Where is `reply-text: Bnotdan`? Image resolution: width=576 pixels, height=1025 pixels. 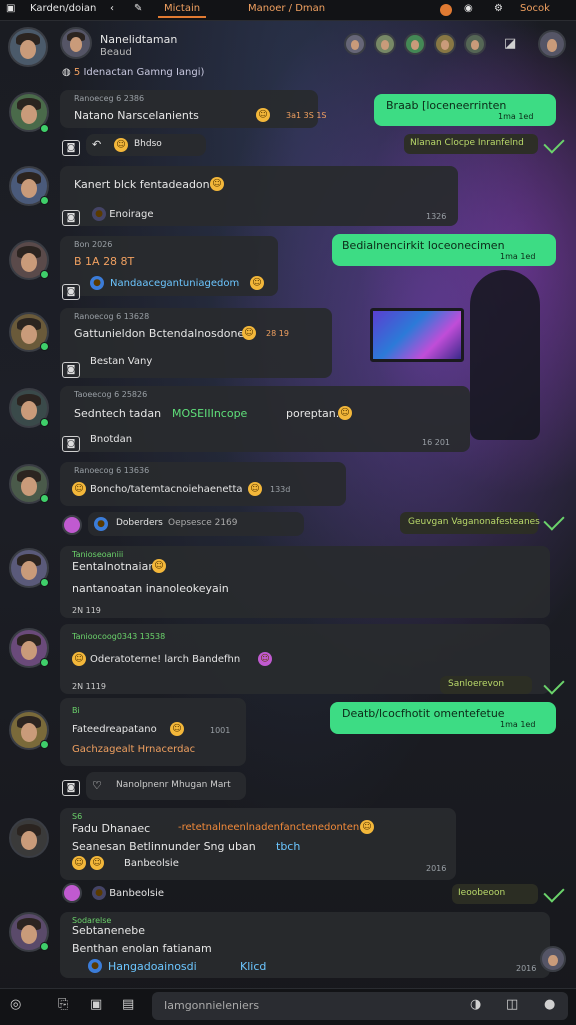
reply-text: Bnotdan is located at coordinates (111, 439).